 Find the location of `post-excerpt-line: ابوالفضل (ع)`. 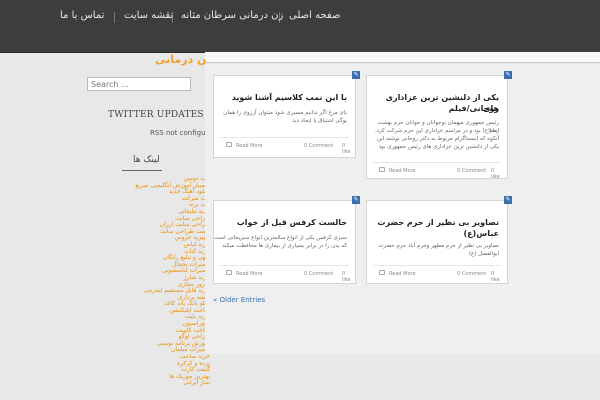

post-excerpt-line: ابوالفضل (ع) is located at coordinates (483, 254).